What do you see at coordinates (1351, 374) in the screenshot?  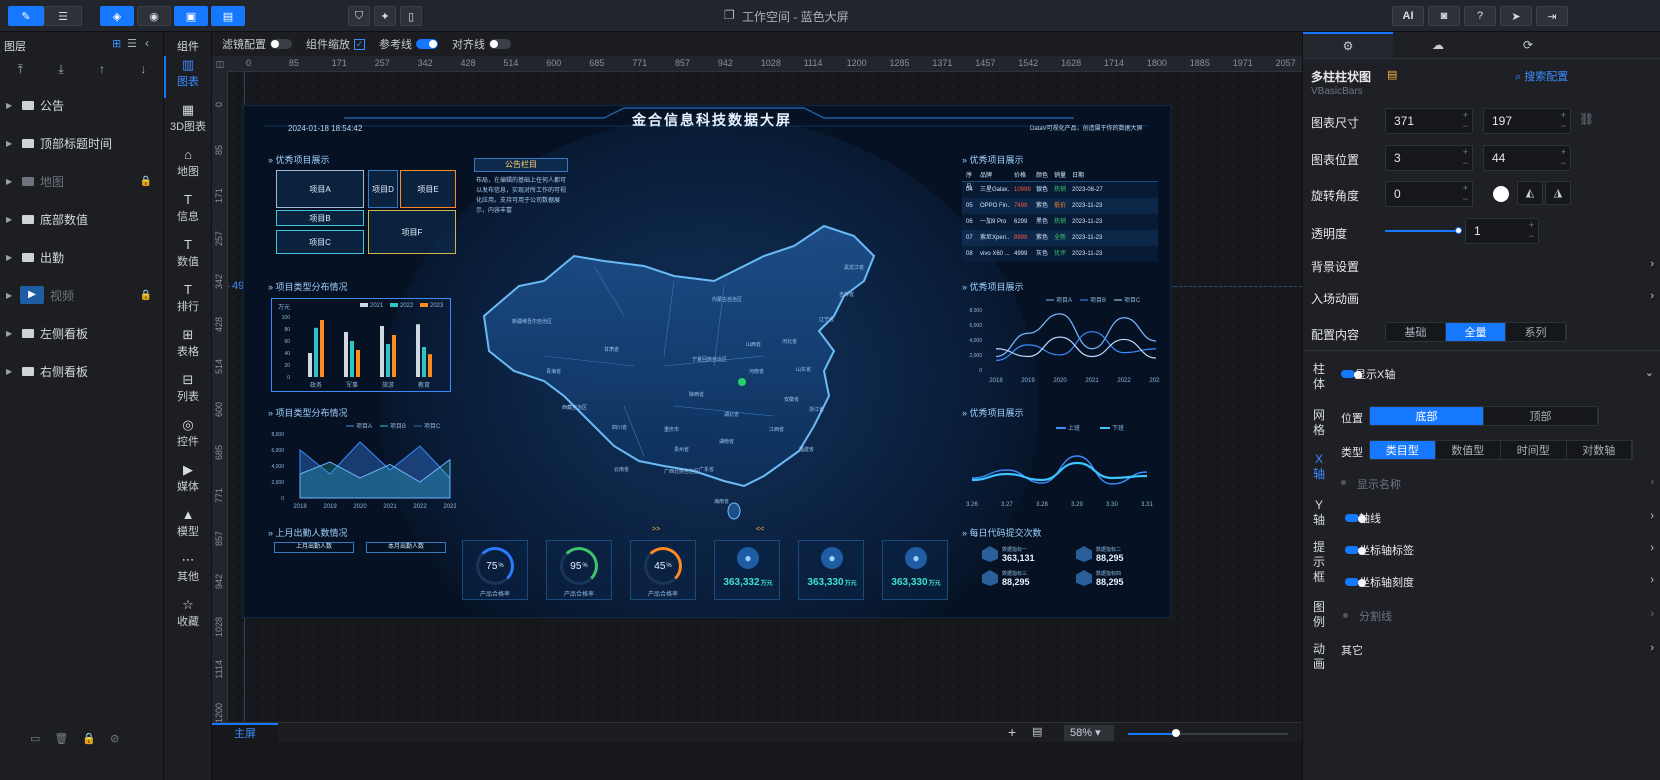 I see `show-x-axis-toggle` at bounding box center [1351, 374].